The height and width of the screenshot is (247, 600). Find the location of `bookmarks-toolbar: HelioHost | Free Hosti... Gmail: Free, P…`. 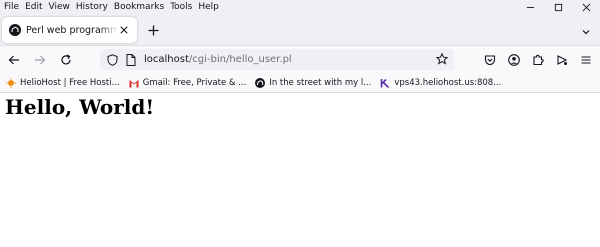

bookmarks-toolbar: HelioHost | Free Hosti... Gmail: Free, P… is located at coordinates (300, 83).